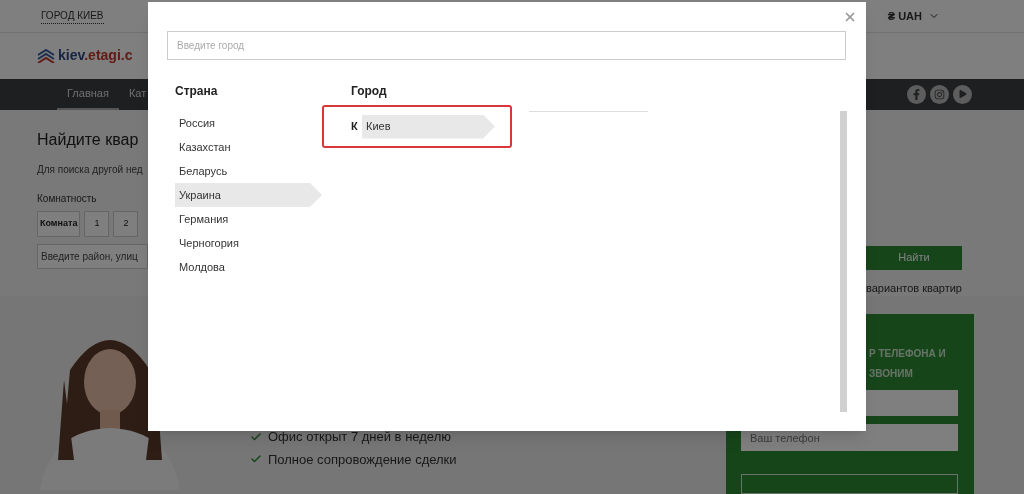 This screenshot has width=1024, height=494. Describe the element at coordinates (913, 16) in the screenshot. I see `currency-selector: ₴ UAH` at that location.